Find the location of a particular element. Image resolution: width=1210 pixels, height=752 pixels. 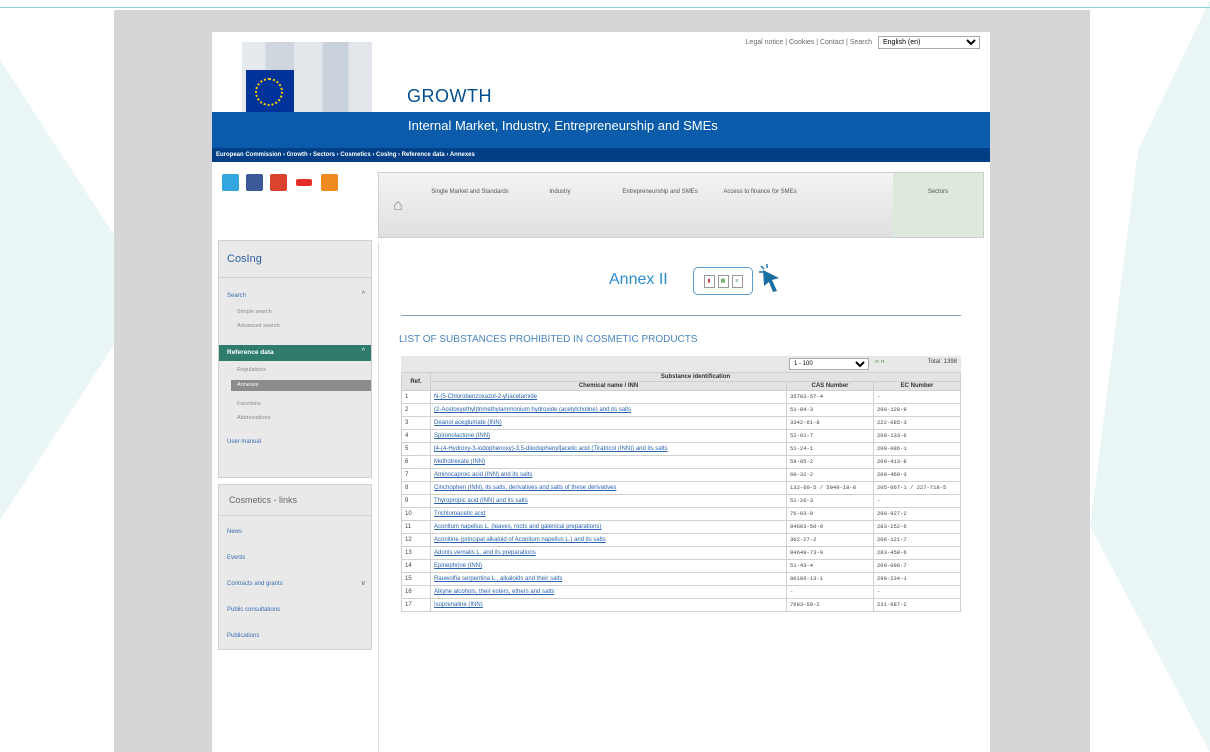

excel-icon: ▦ is located at coordinates (723, 281).